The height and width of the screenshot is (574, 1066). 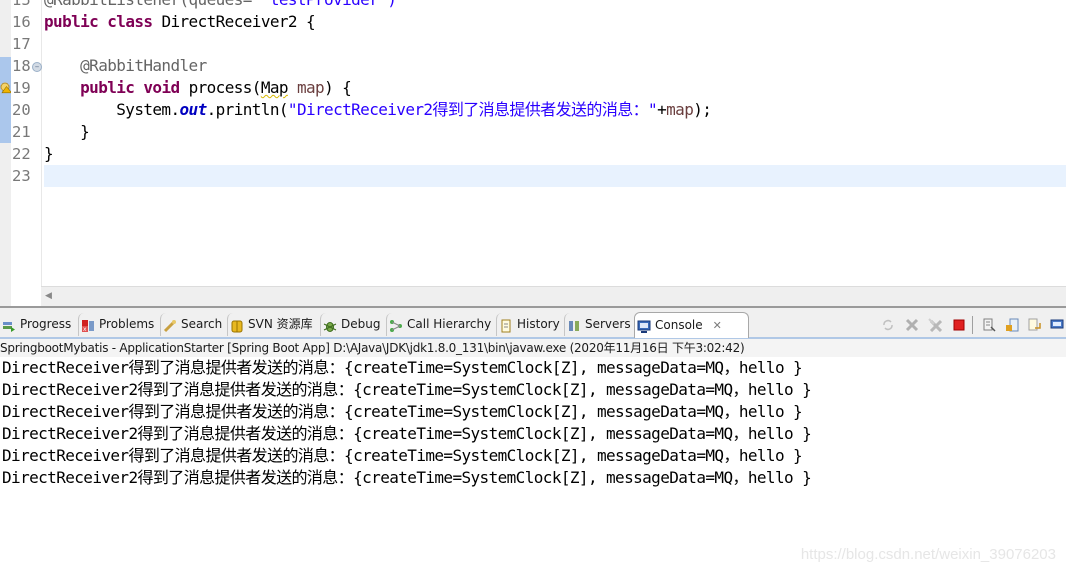 What do you see at coordinates (972, 325) in the screenshot?
I see `toolbar-separator` at bounding box center [972, 325].